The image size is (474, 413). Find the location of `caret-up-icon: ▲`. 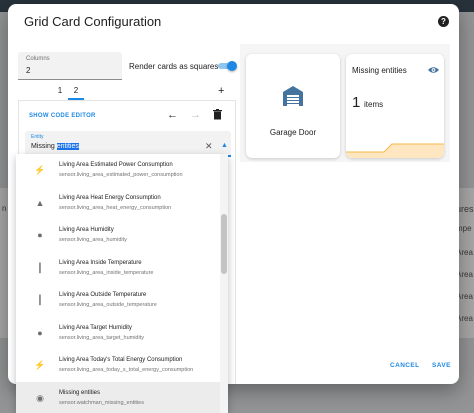

caret-up-icon: ▲ is located at coordinates (224, 145).